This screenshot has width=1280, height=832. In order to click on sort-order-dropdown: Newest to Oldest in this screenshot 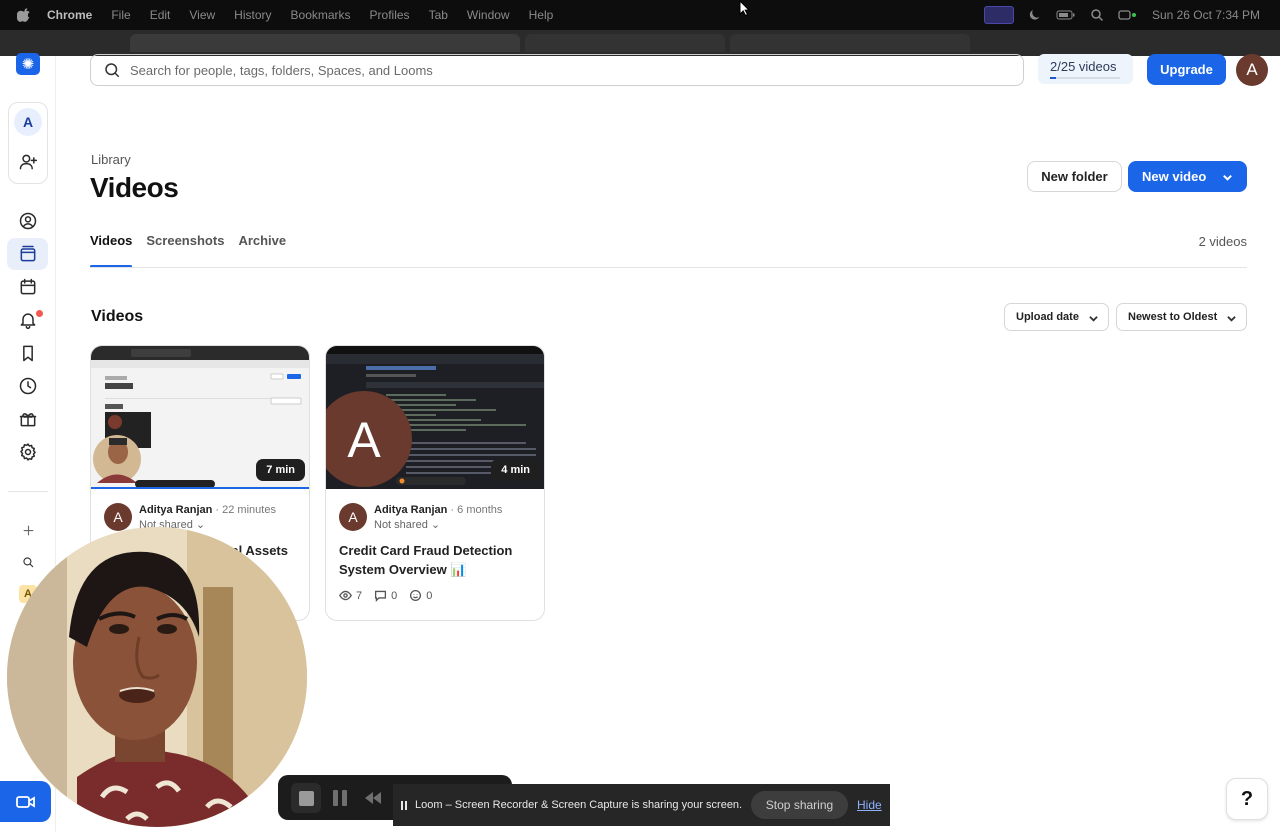, I will do `click(1181, 317)`.